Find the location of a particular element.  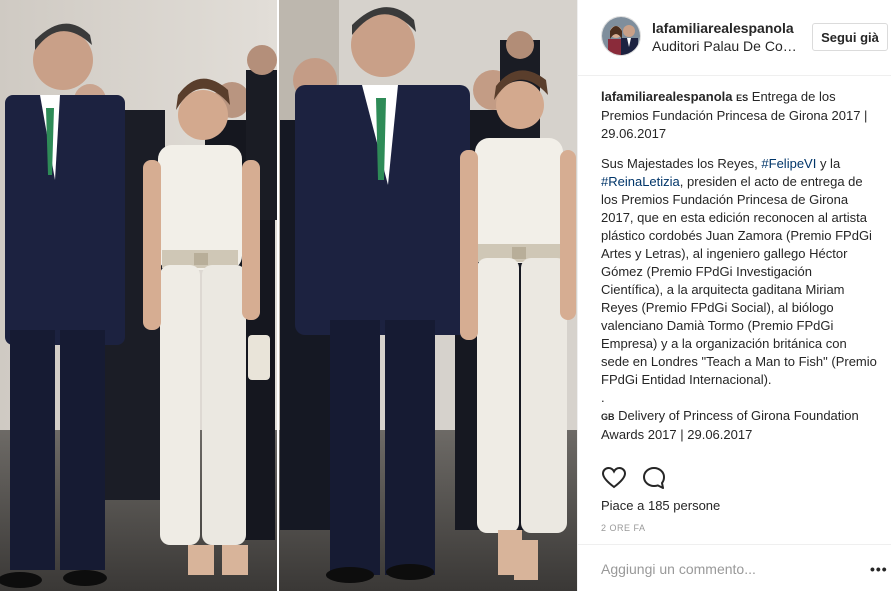

post-timestamp: 2 ORE FA is located at coordinates (623, 528).